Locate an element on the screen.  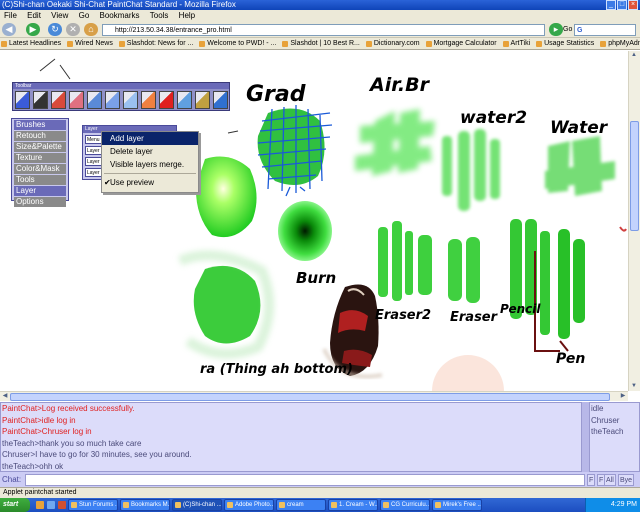
tool-palette-title: Toolbar is located at coordinates (121, 86).